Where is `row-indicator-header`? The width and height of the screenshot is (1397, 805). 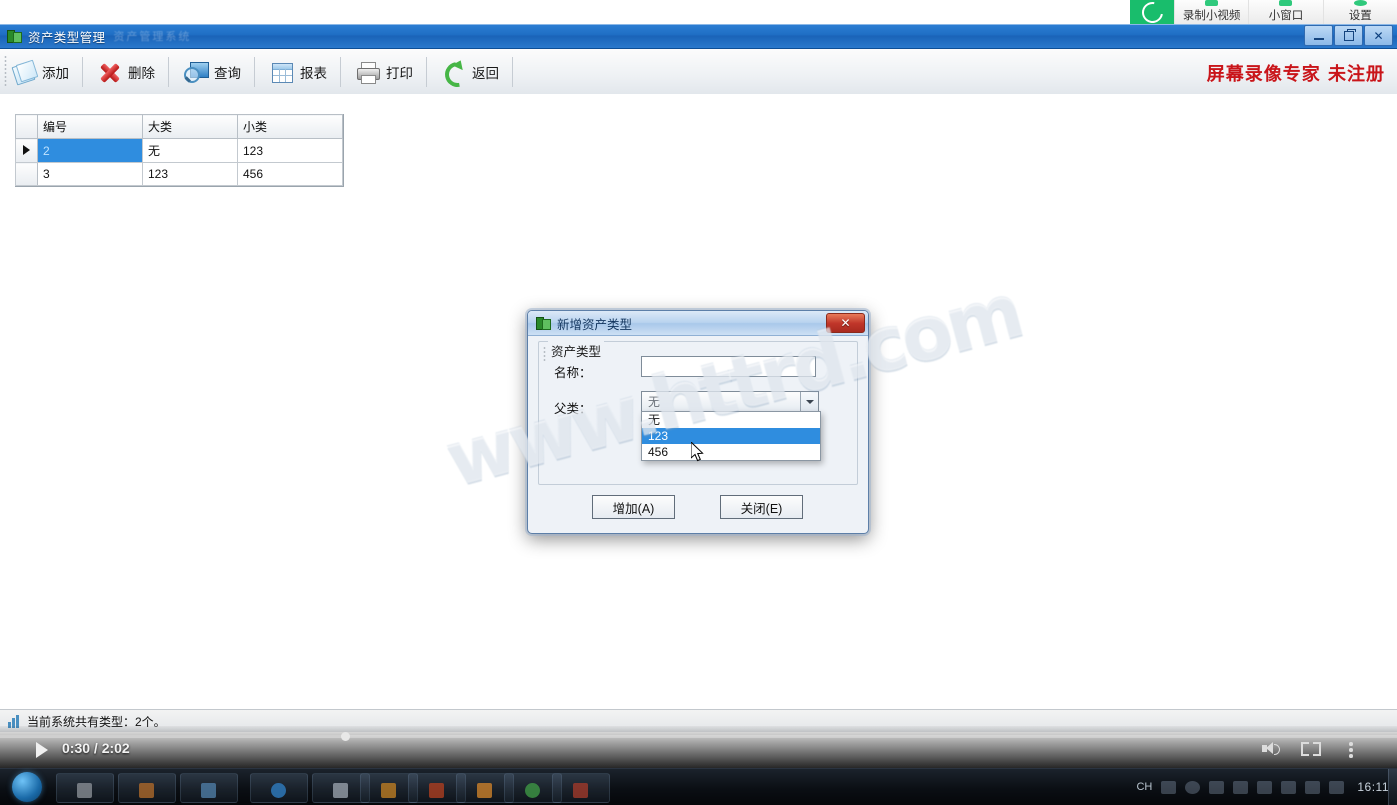
row-indicator-header is located at coordinates (26, 126).